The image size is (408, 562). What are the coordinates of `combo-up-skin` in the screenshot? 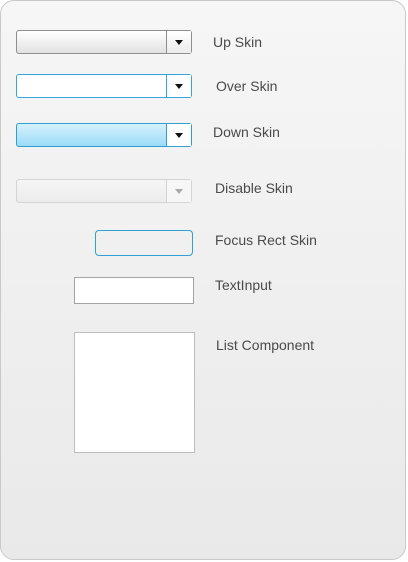 It's located at (104, 42).